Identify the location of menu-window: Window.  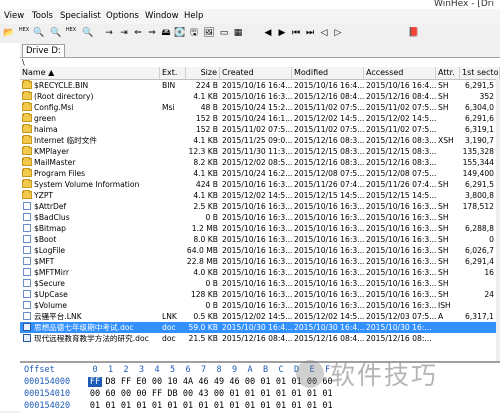
(162, 16).